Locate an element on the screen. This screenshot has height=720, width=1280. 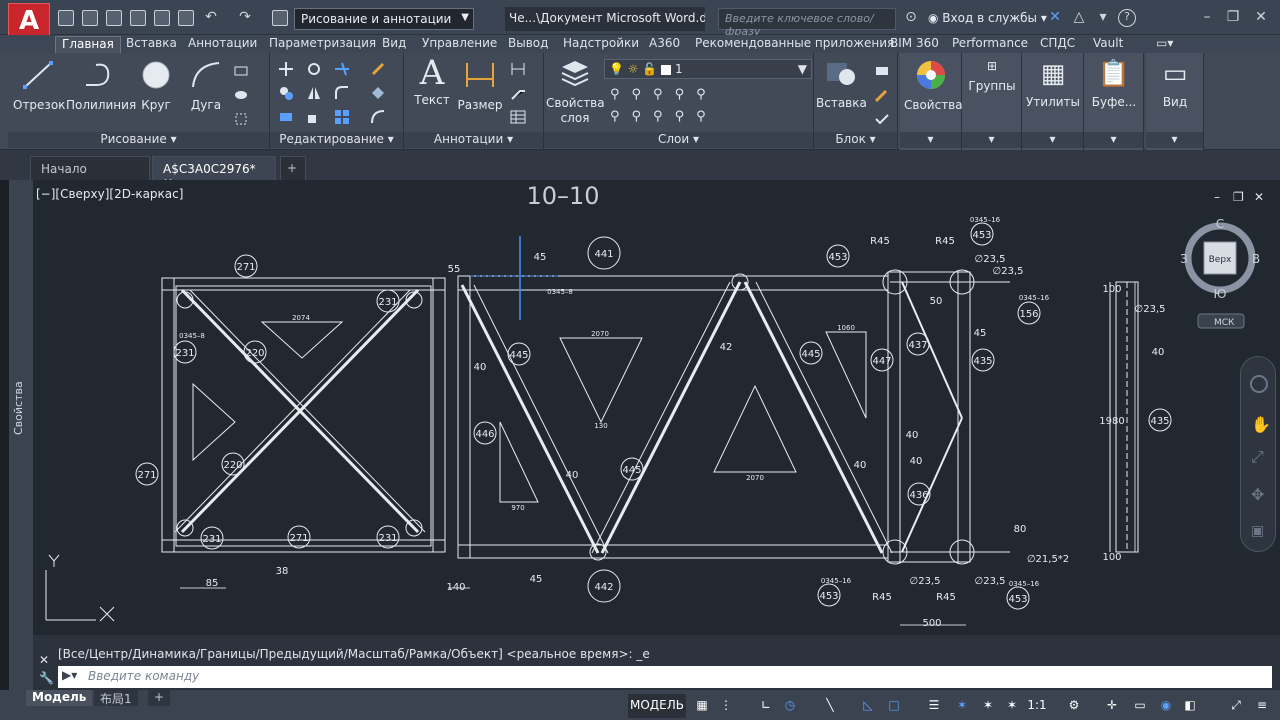
workspace-switch-icon is located at coordinates (280, 18).